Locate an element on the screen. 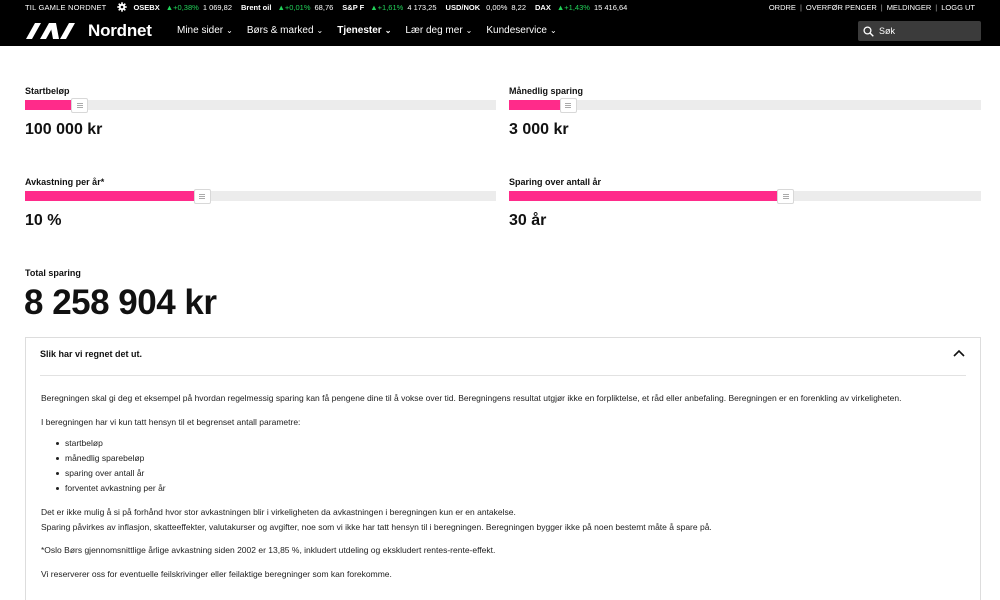 Image resolution: width=1000 pixels, height=600 pixels. old-nordnet-link: TIL GAMLE NORDNET is located at coordinates (65, 7).